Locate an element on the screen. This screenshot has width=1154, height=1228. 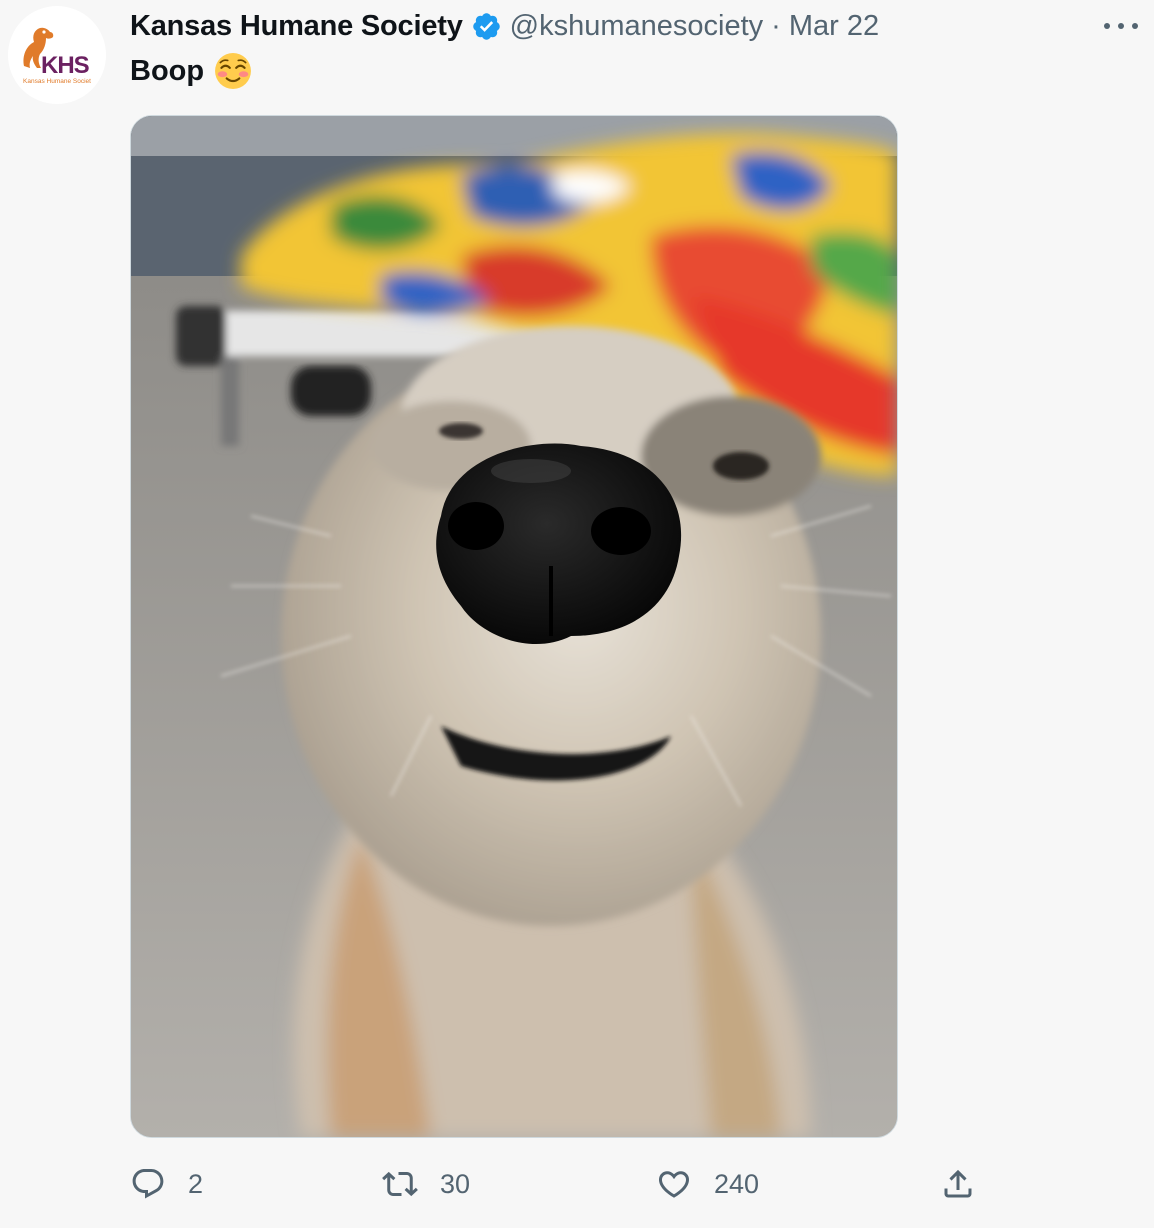
share-button is located at coordinates (958, 1184).